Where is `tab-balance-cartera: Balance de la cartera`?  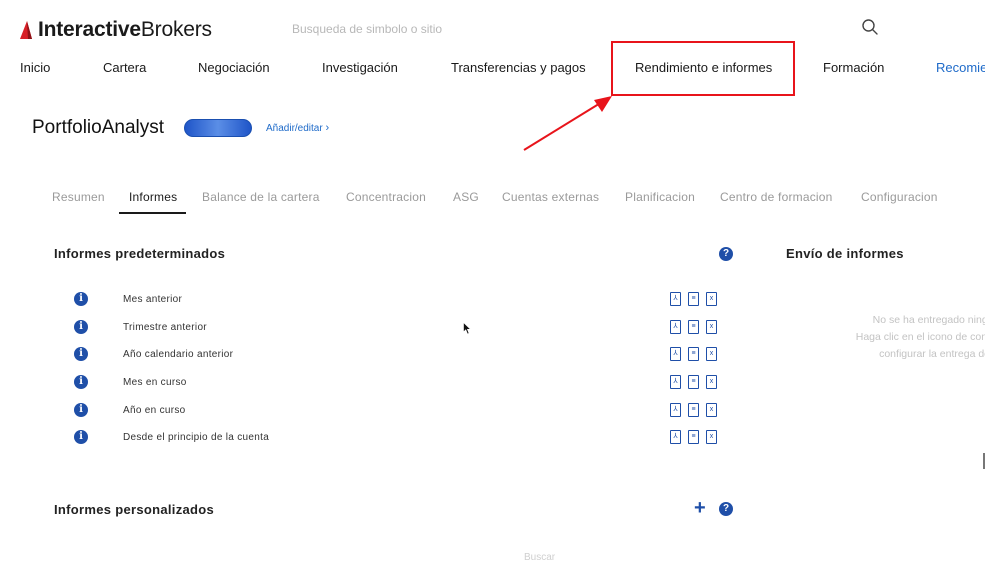 tab-balance-cartera: Balance de la cartera is located at coordinates (261, 197).